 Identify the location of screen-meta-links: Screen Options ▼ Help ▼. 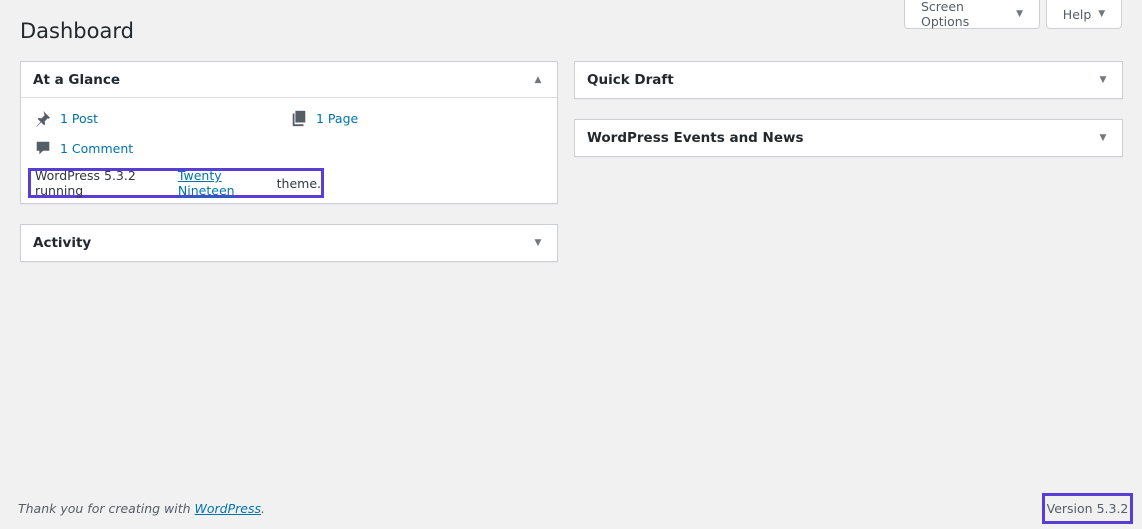
(1013, 14).